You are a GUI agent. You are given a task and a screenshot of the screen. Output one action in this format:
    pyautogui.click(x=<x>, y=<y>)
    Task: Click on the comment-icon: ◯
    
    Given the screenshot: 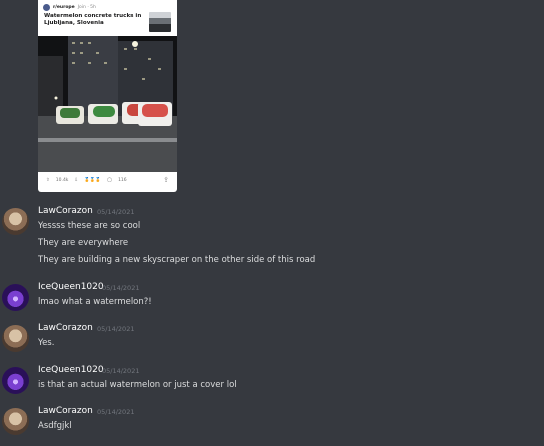 What is the action you would take?
    pyautogui.click(x=109, y=180)
    